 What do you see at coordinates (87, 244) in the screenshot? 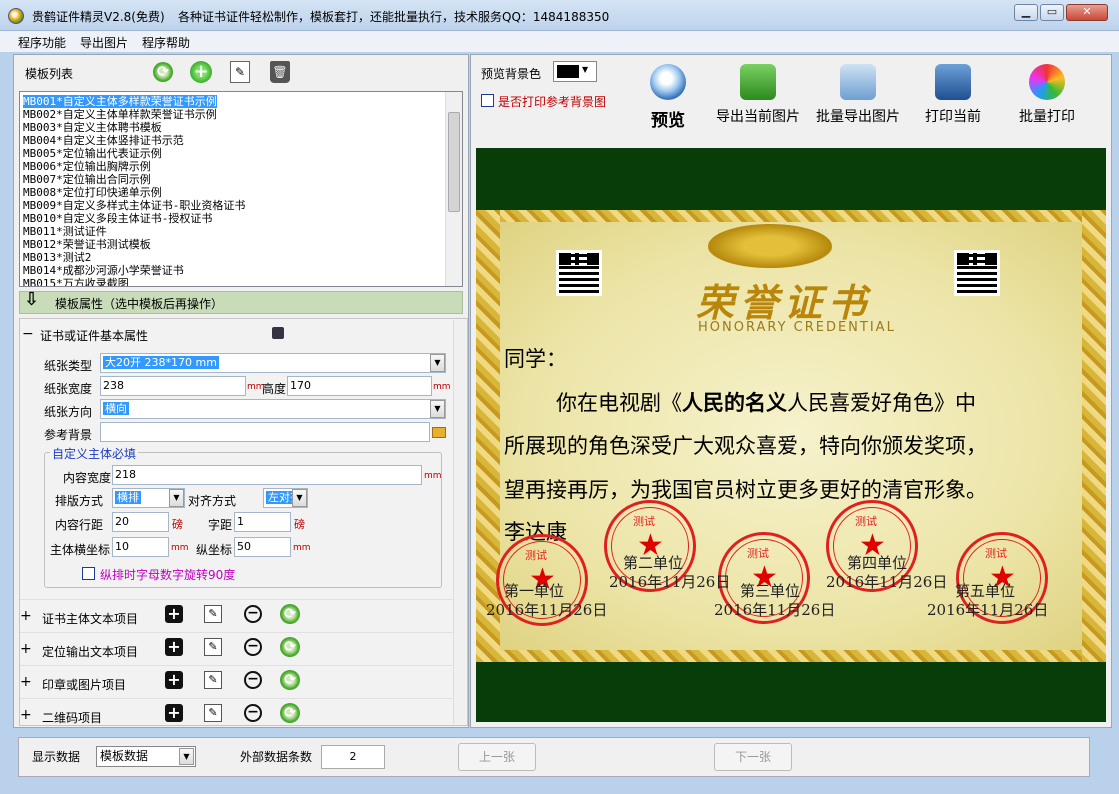
I see `list-item: MB012*荣誉证书测试模板` at bounding box center [87, 244].